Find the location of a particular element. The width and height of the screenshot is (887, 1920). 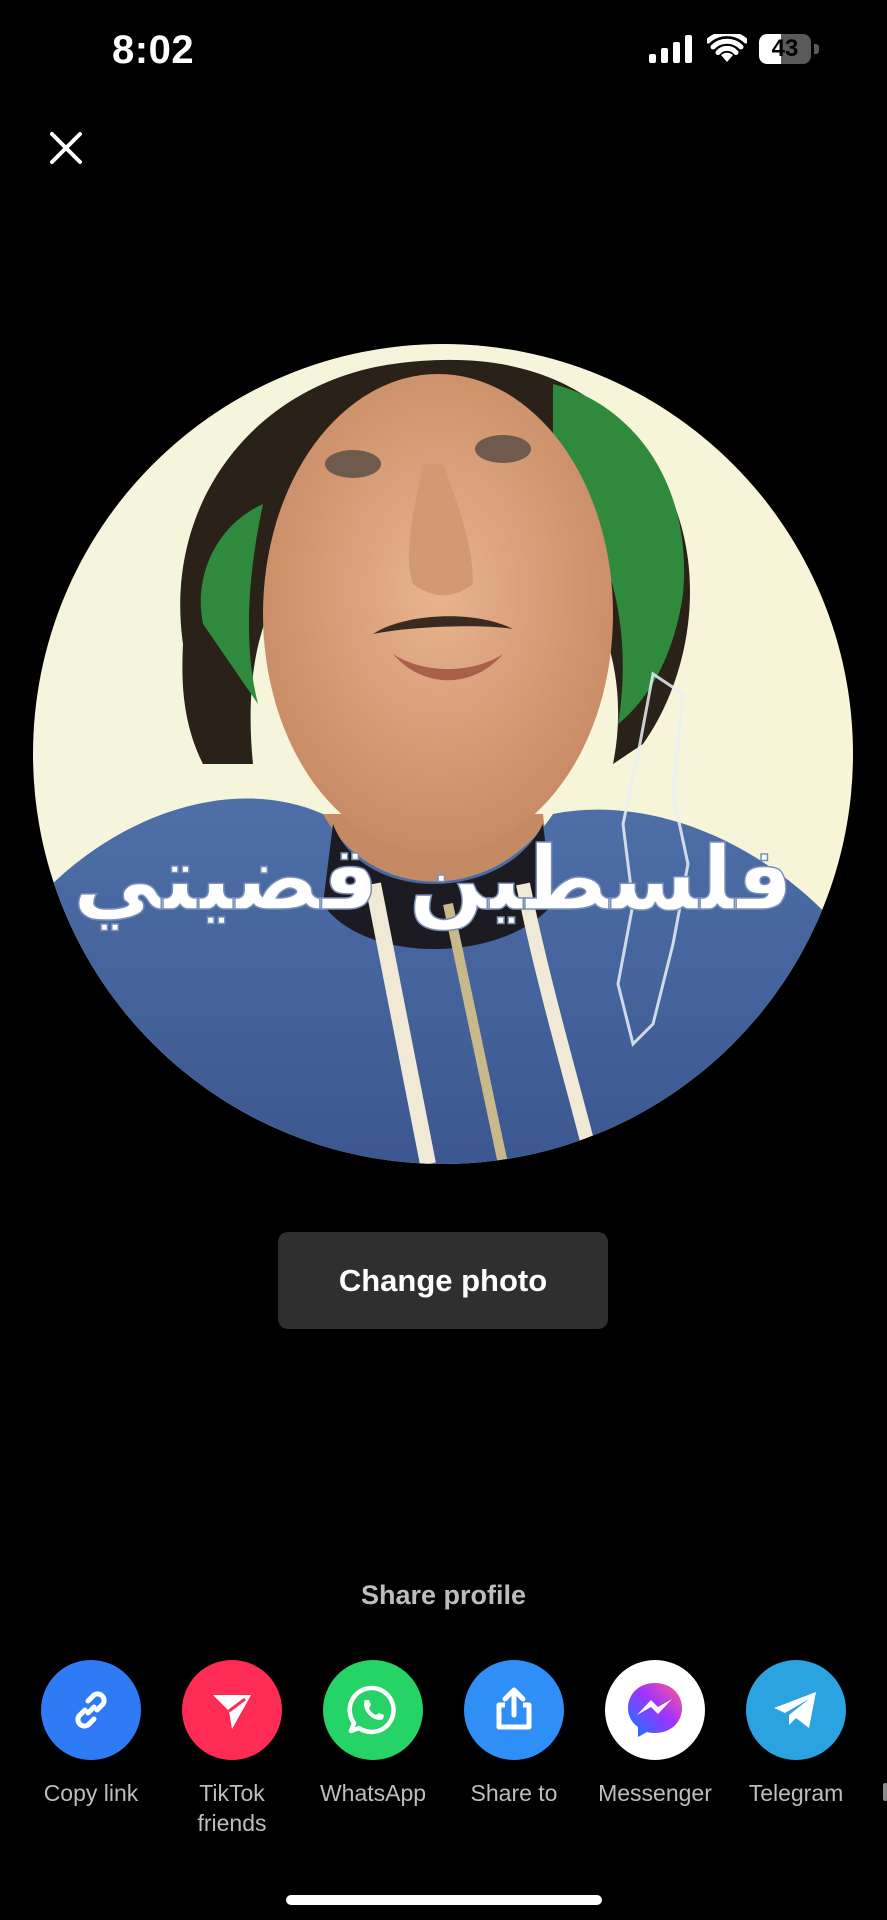

status-icons: 43 is located at coordinates (734, 49).